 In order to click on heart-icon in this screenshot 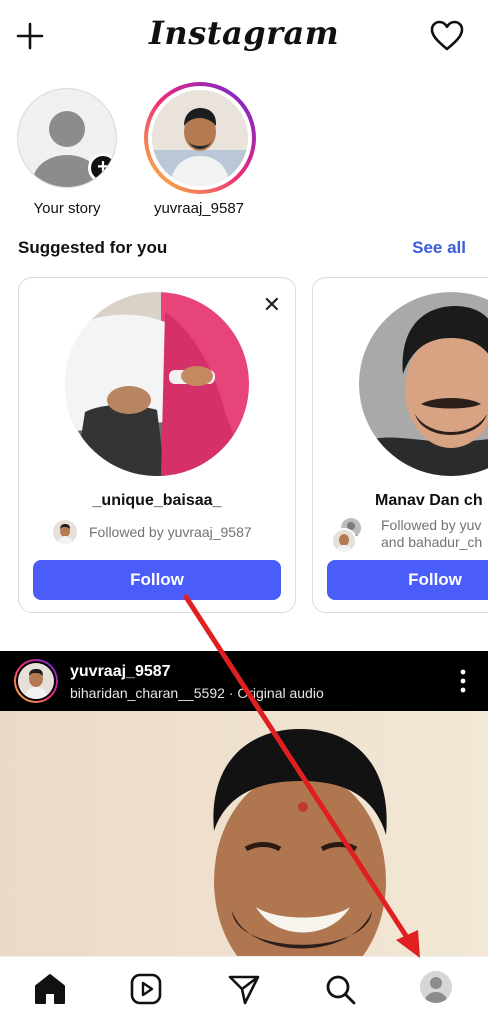, I will do `click(447, 36)`.